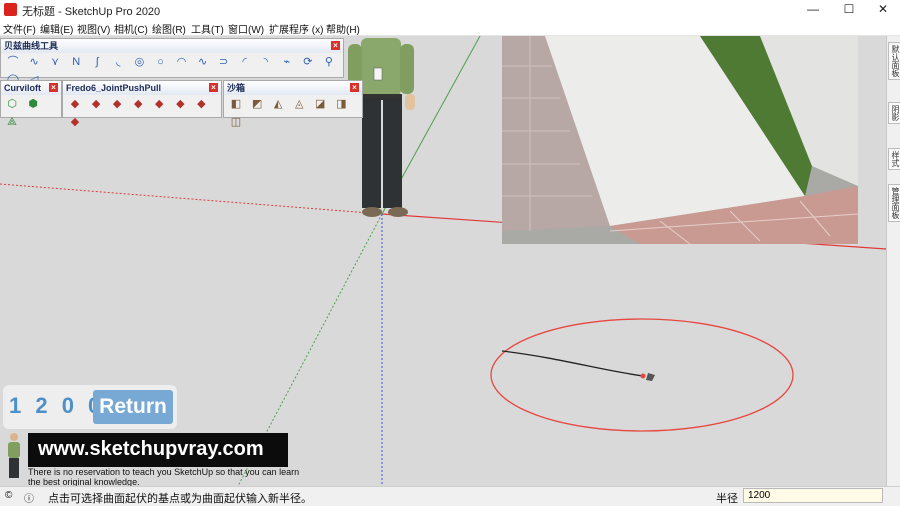 The image size is (900, 506). Describe the element at coordinates (894, 113) in the screenshot. I see `tray-tab-shadows: 阴影` at that location.